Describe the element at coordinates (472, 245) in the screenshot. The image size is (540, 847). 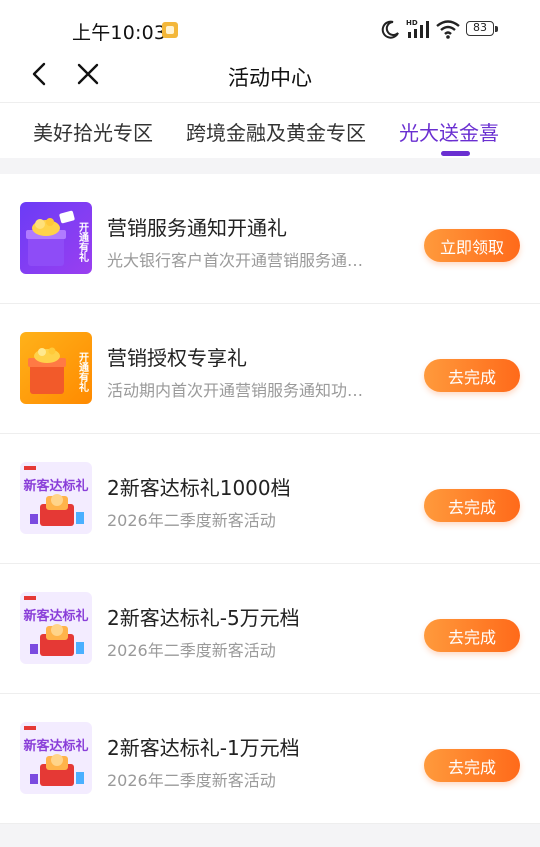
I see `claim-now-button: 立即领取` at that location.